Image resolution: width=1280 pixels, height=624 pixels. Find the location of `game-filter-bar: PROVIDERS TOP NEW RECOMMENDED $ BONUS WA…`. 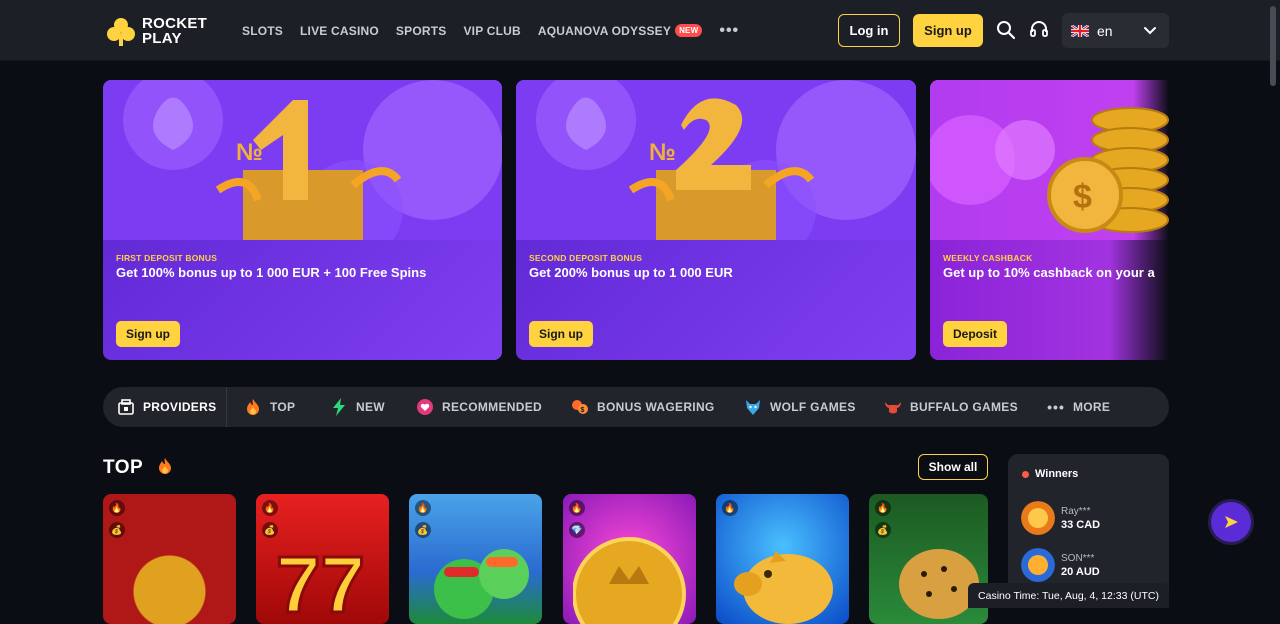

game-filter-bar: PROVIDERS TOP NEW RECOMMENDED $ BONUS WA… is located at coordinates (636, 407).